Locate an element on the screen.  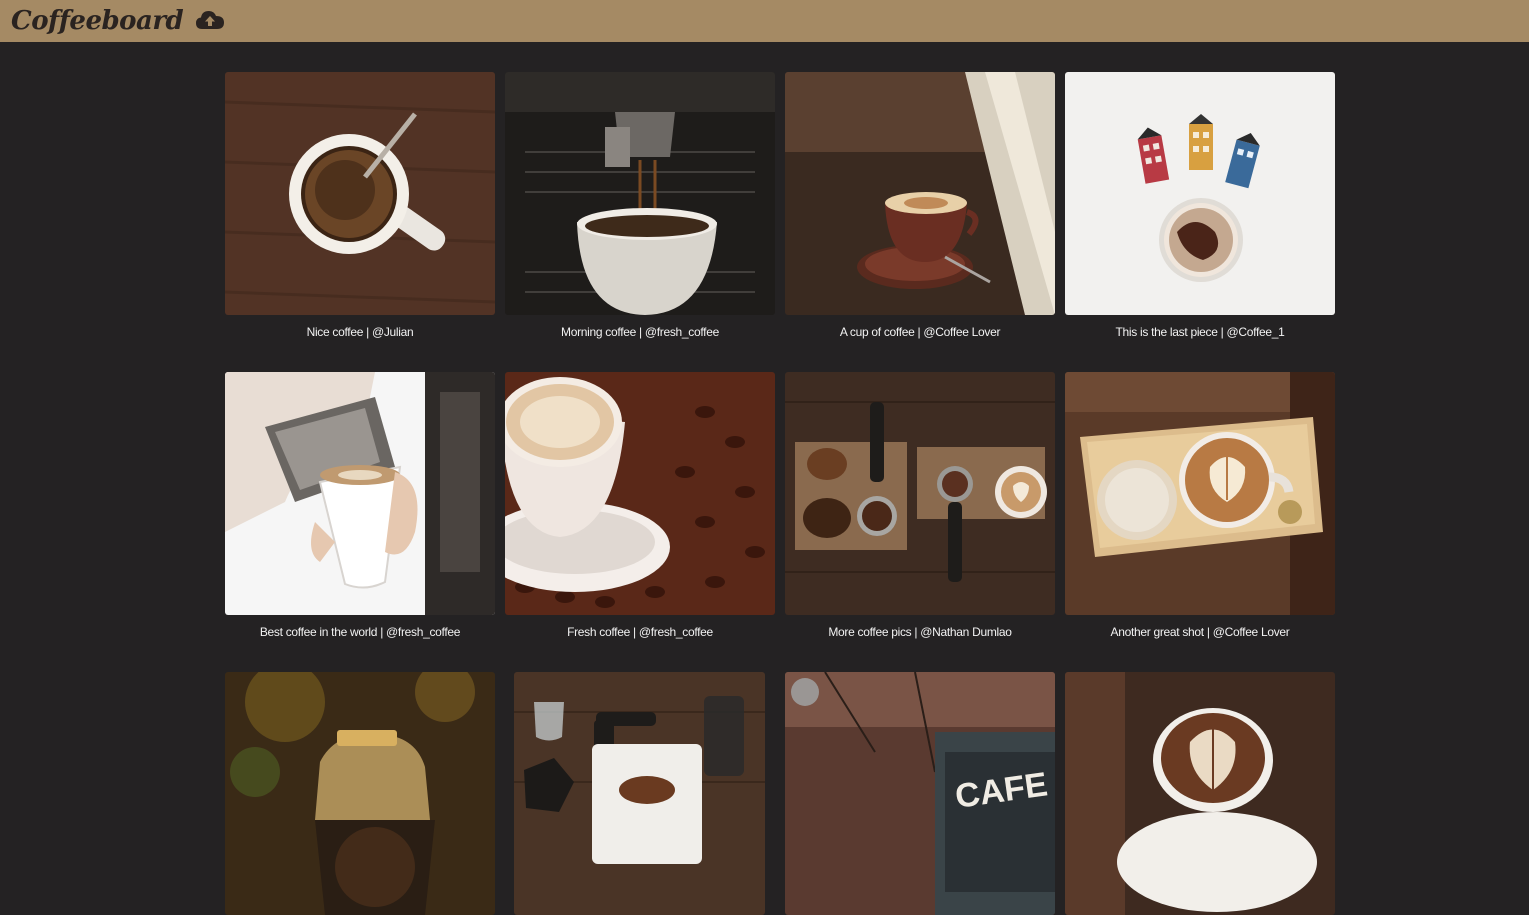
post-card: Nice coffee | @Julian is located at coordinates (360, 206).